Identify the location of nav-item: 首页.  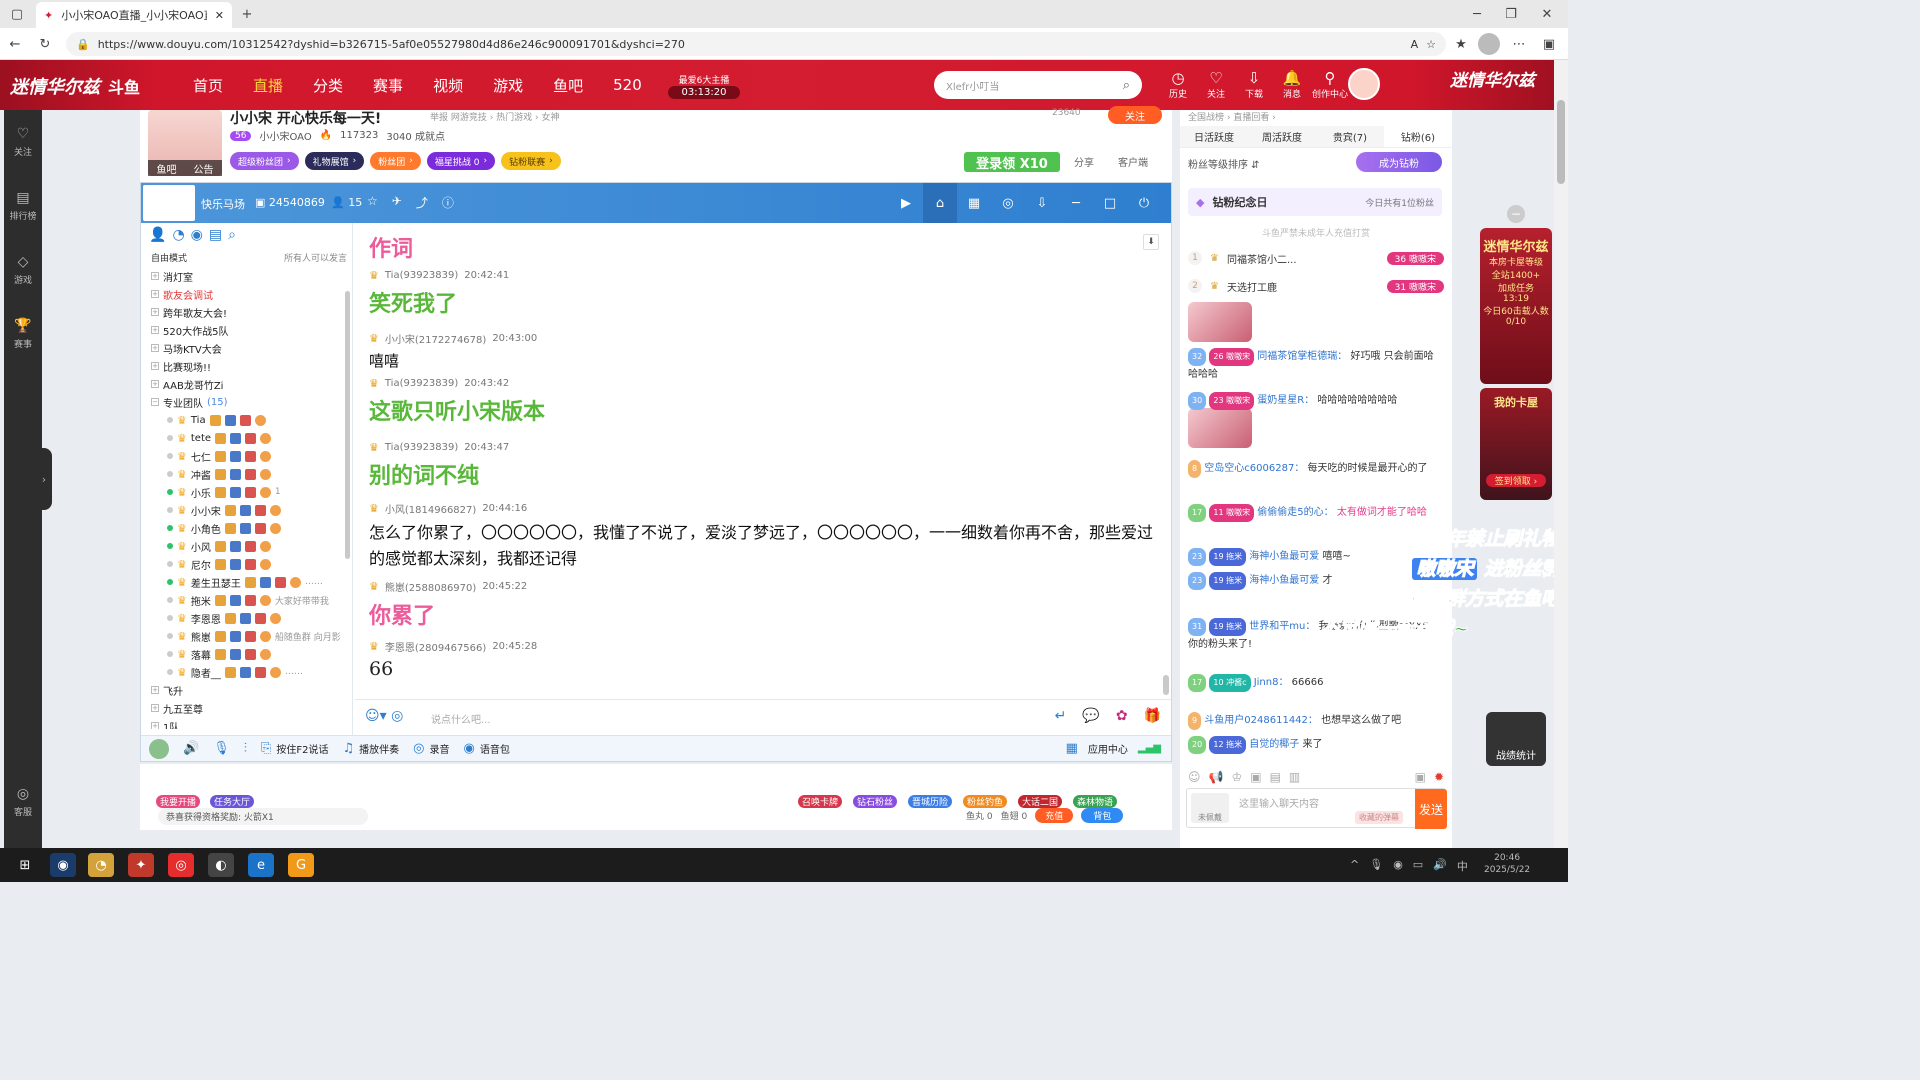
(208, 85).